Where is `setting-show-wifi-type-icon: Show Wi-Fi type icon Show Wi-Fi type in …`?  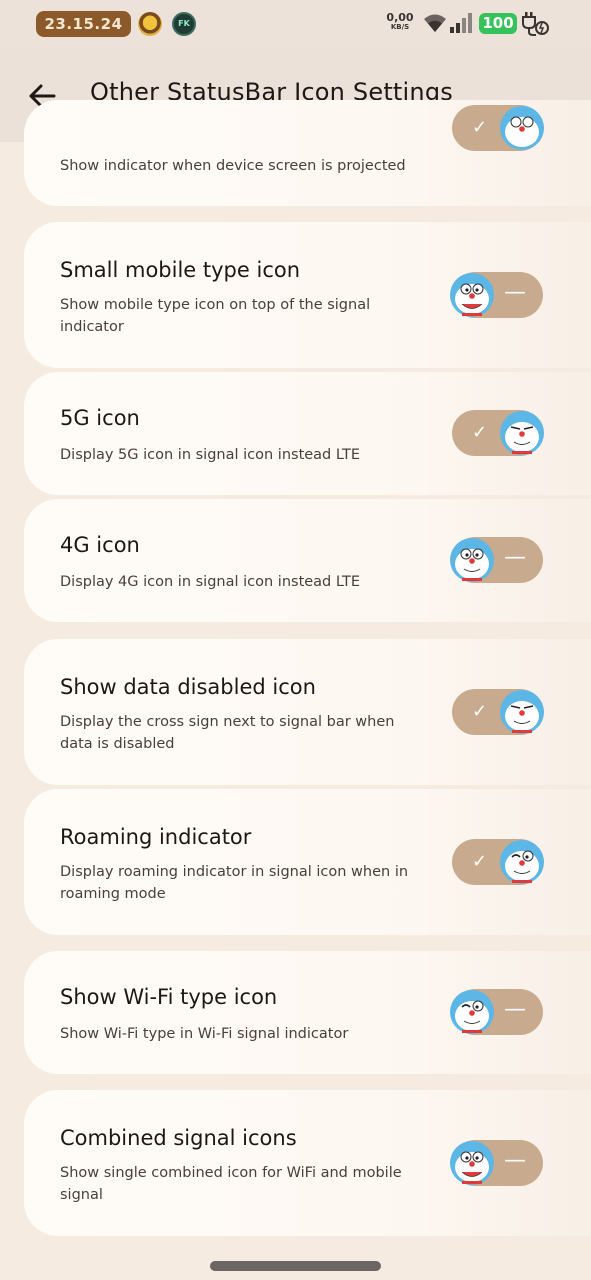 setting-show-wifi-type-icon: Show Wi-Fi type icon Show Wi-Fi type in … is located at coordinates (307, 1012).